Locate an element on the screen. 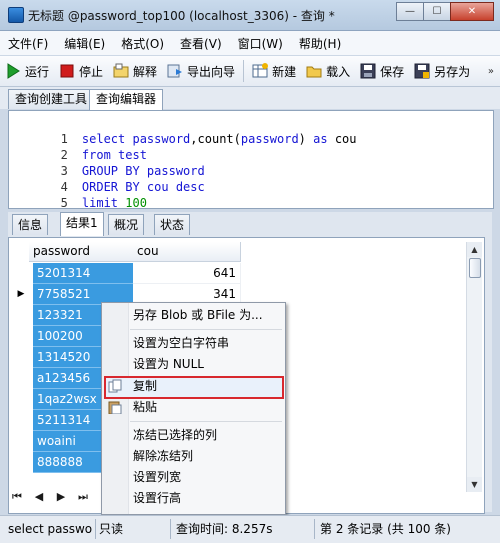 Image resolution: width=500 pixels, height=543 pixels. code-token: password is located at coordinates (269, 139).